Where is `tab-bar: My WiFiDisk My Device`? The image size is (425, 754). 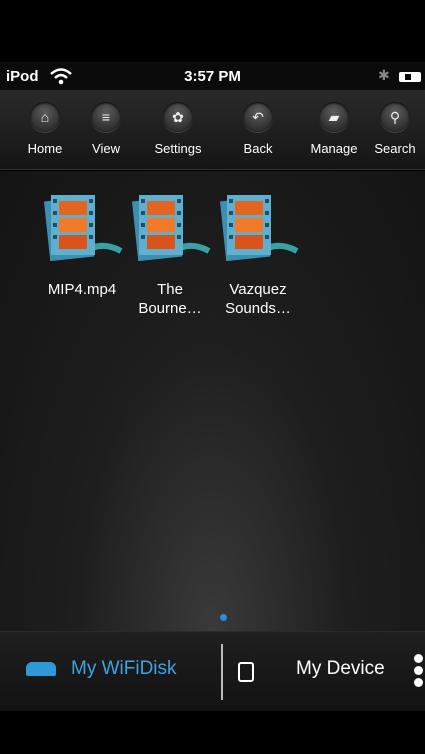 tab-bar: My WiFiDisk My Device is located at coordinates (212, 671).